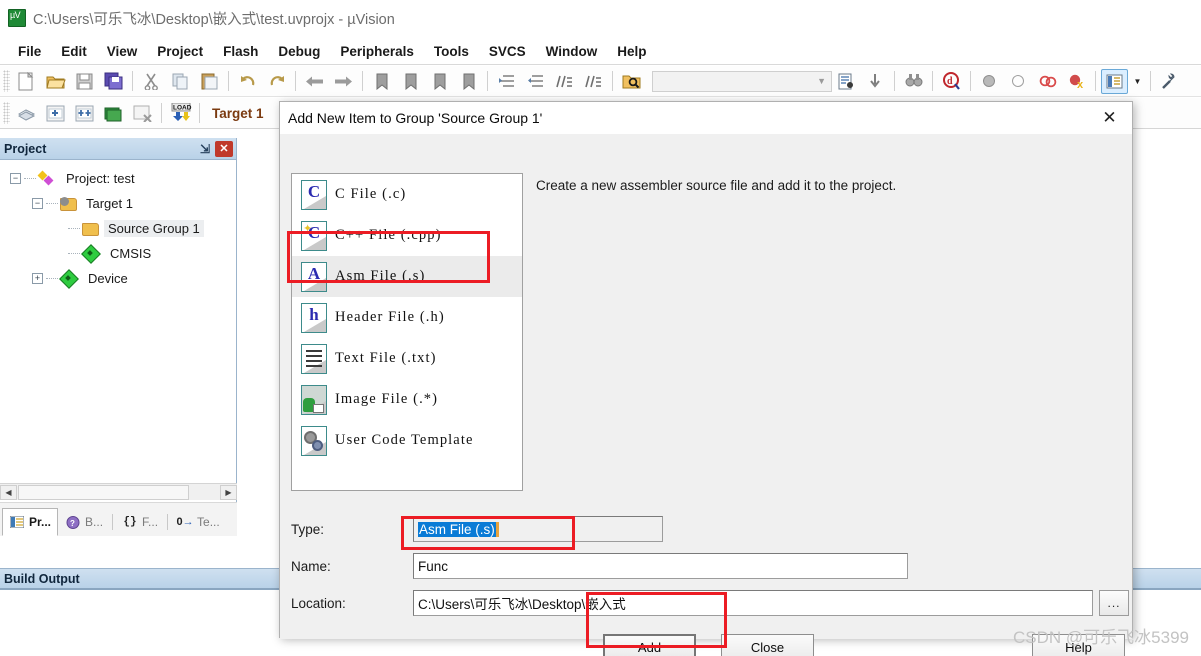 The image size is (1201, 656). What do you see at coordinates (468, 81) in the screenshot?
I see `bookmark-clear-icon` at bounding box center [468, 81].